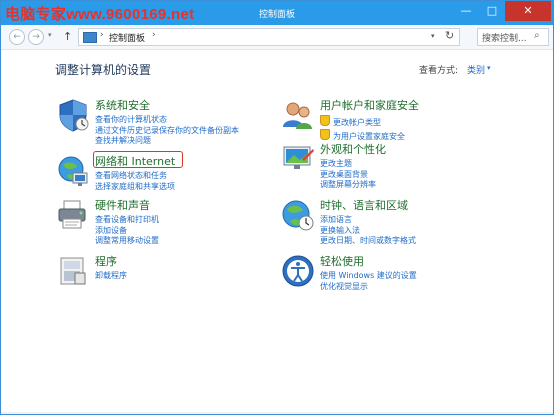 The image size is (554, 415). What do you see at coordinates (537, 35) in the screenshot?
I see `search-icon: ⌕` at bounding box center [537, 35].